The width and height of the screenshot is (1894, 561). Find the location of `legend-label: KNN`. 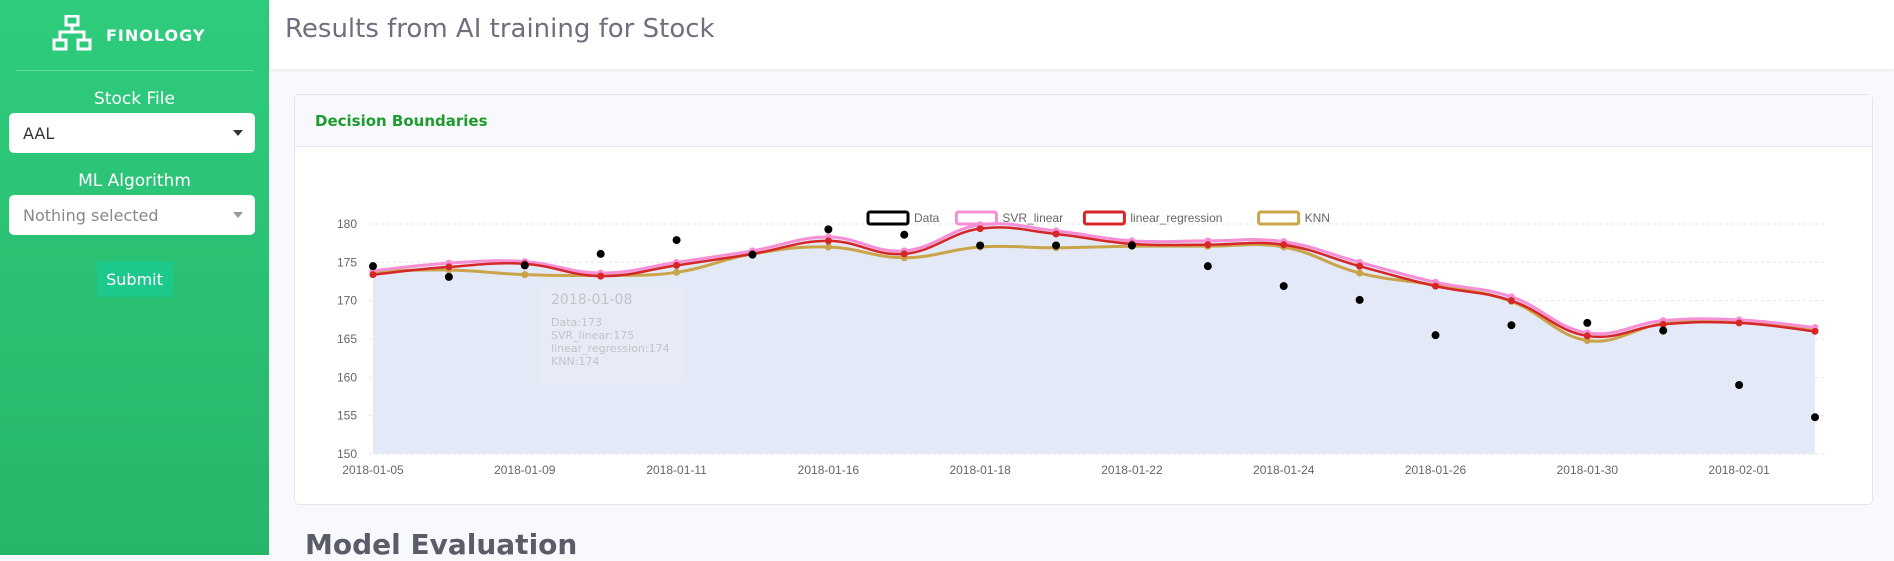

legend-label: KNN is located at coordinates (1317, 218).